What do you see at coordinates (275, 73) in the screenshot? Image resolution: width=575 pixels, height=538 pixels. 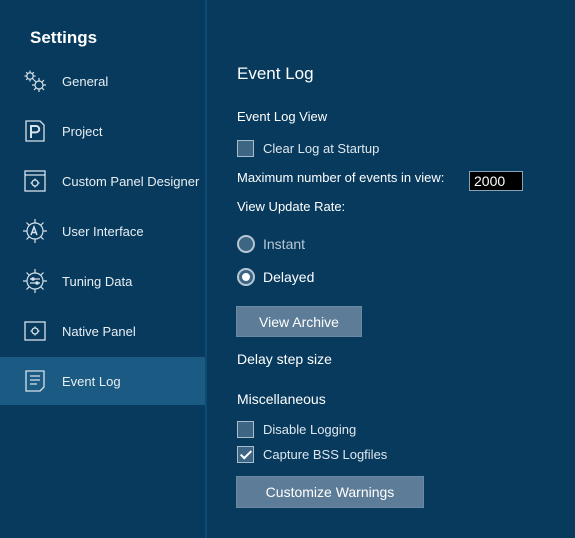 I see `page-title: Event Log` at bounding box center [275, 73].